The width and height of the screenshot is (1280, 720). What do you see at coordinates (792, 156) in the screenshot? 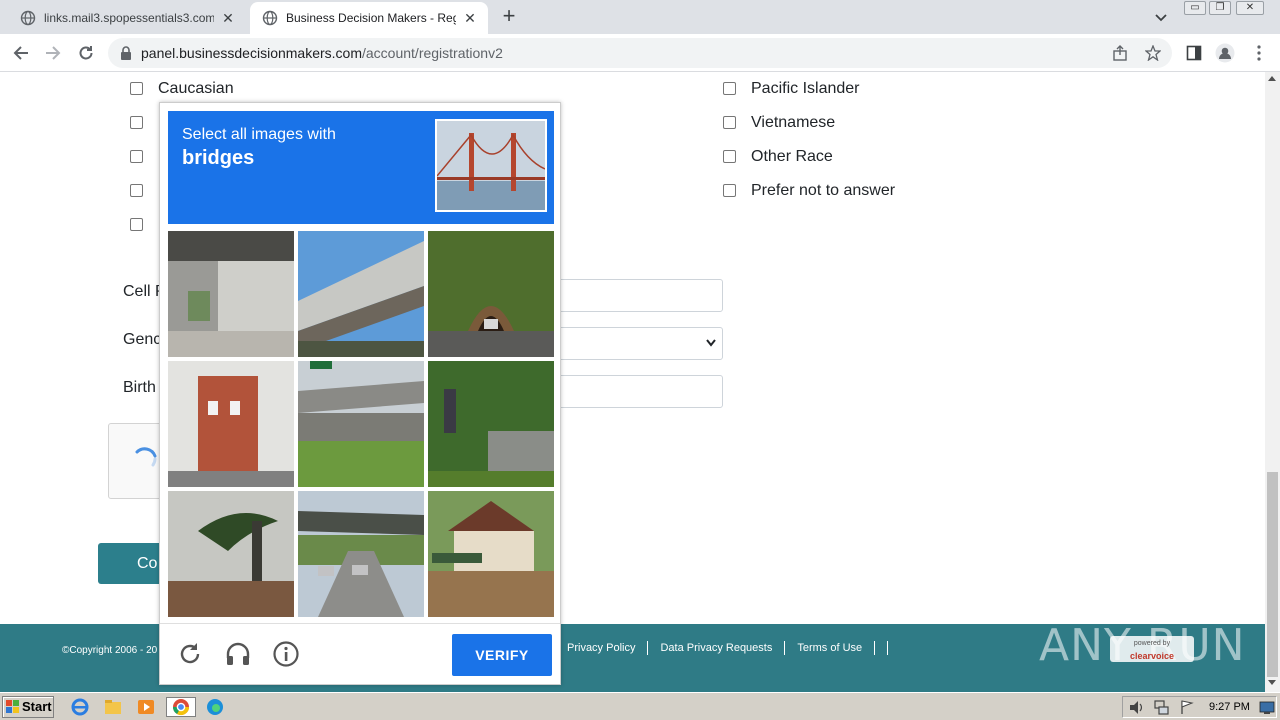
I see `race-label-other: Other Race` at bounding box center [792, 156].